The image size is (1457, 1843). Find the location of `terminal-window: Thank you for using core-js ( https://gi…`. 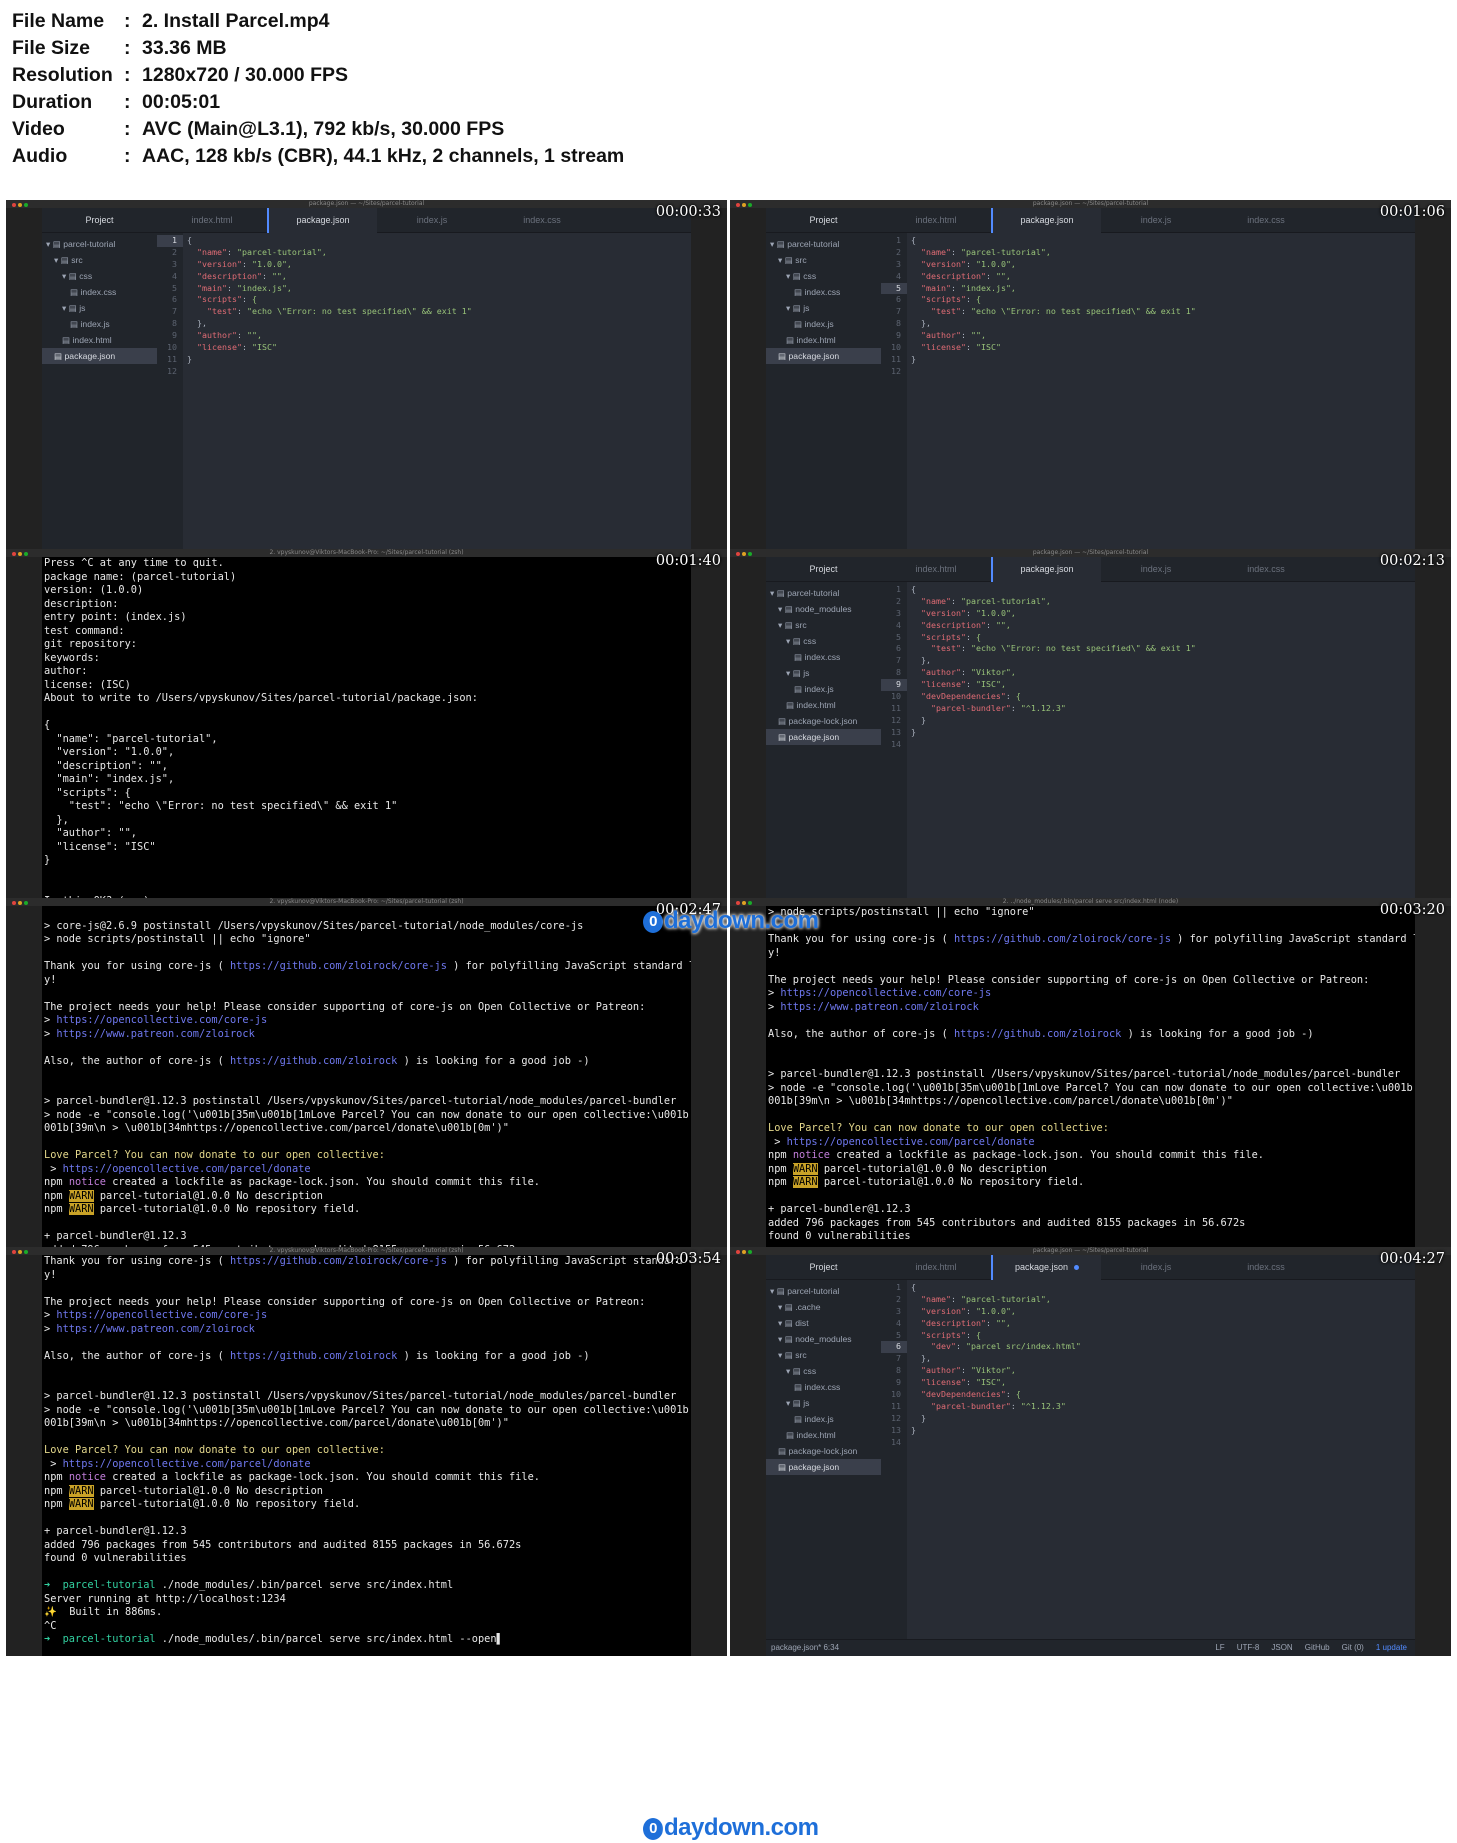

terminal-window: Thank you for using core-js ( https://gi… is located at coordinates (366, 1455).